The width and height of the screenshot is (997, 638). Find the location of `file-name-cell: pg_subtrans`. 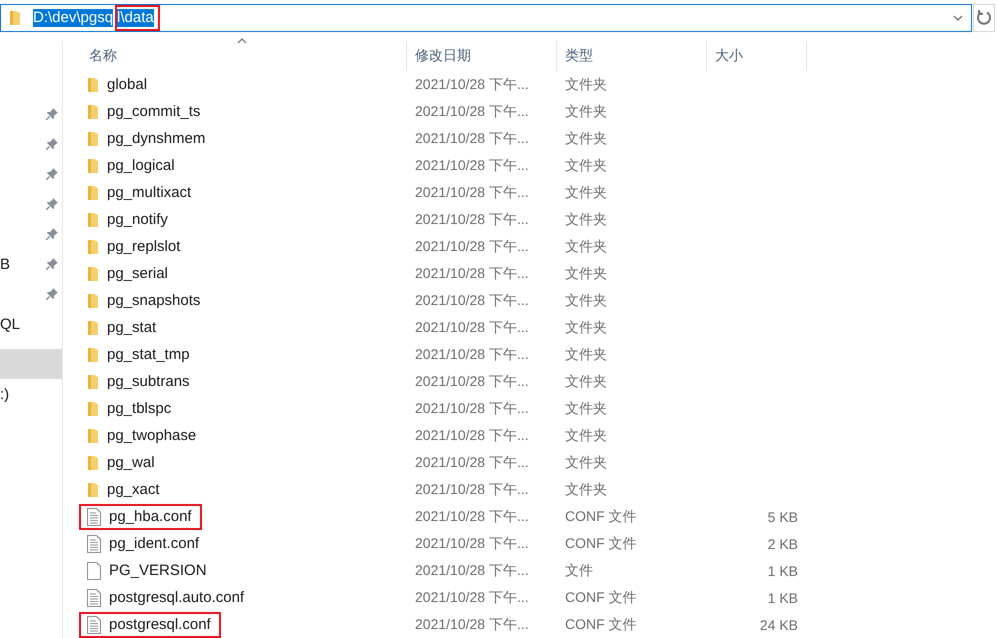

file-name-cell: pg_subtrans is located at coordinates (139, 381).